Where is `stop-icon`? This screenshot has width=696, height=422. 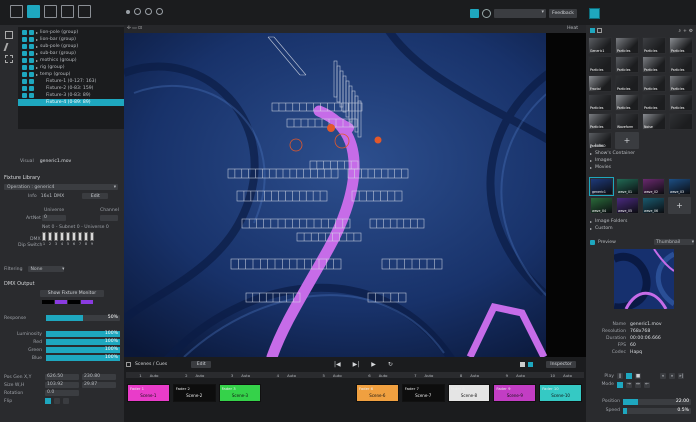
stop-icon is located at coordinates (522, 364).